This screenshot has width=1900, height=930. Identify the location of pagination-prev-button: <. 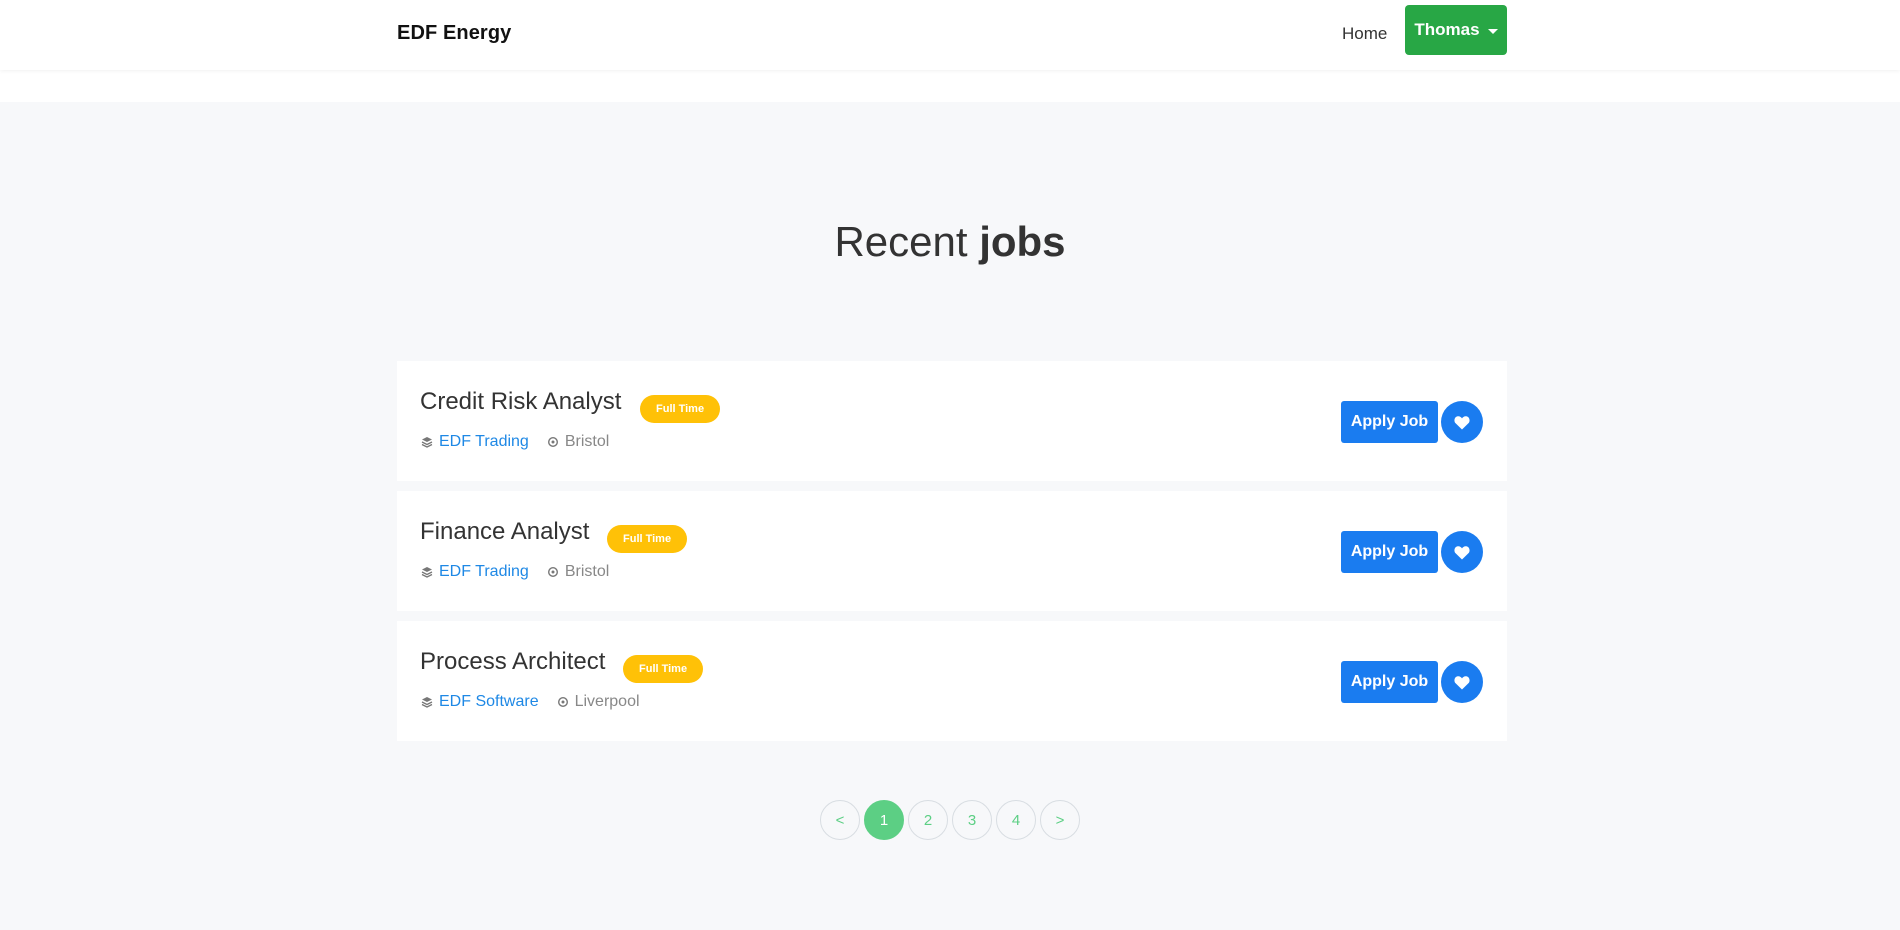
(840, 820).